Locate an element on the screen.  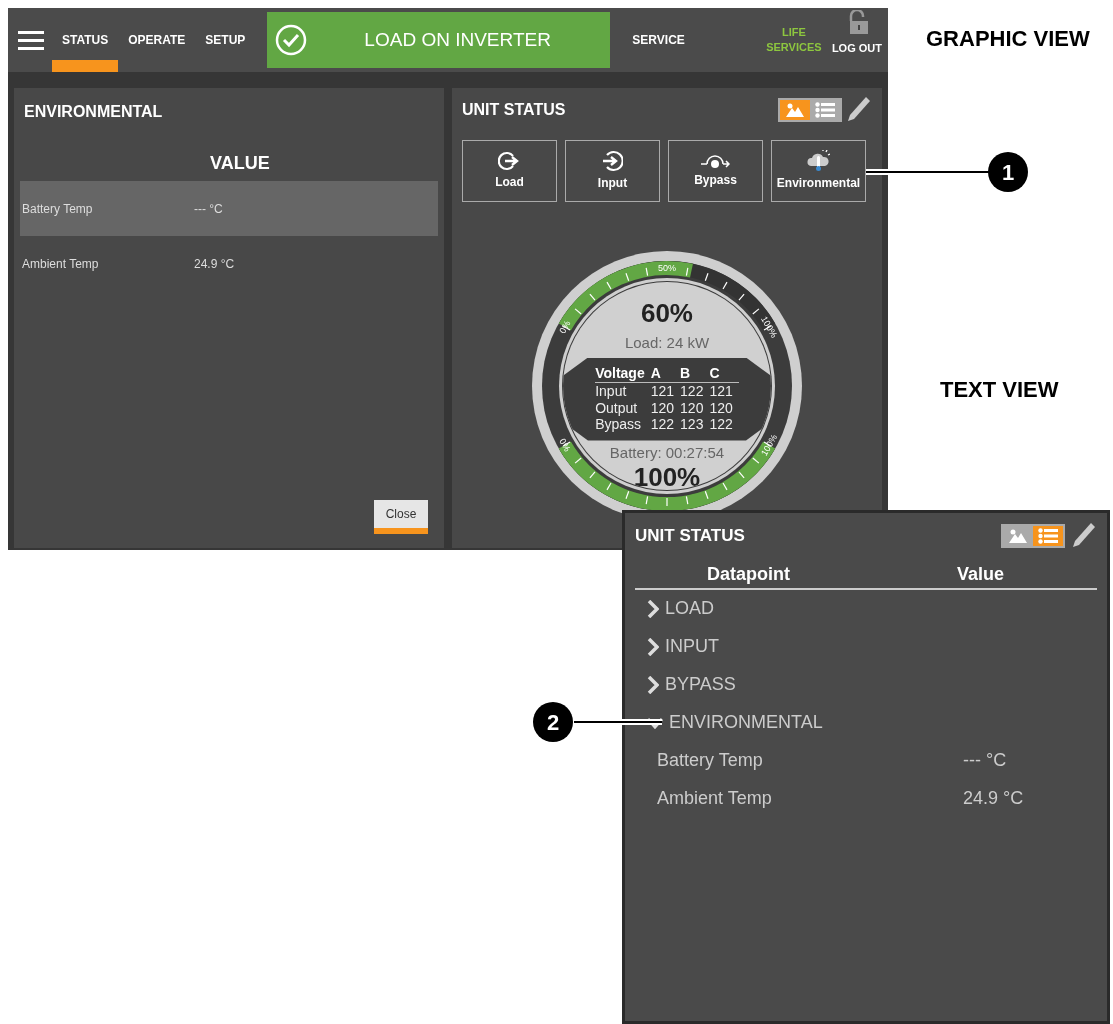
gauge-value: 60% is located at coordinates (666, 313).